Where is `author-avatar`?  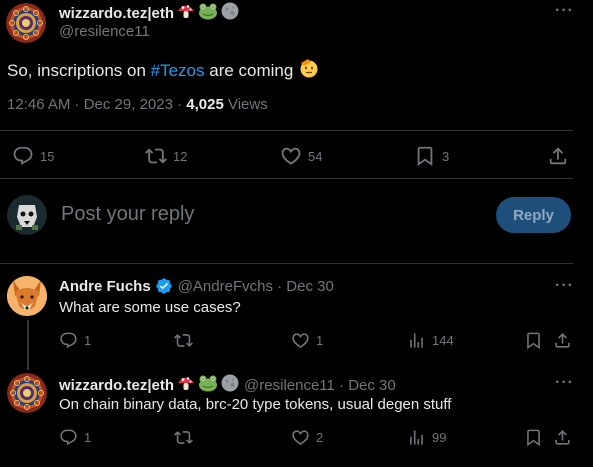 author-avatar is located at coordinates (26, 23).